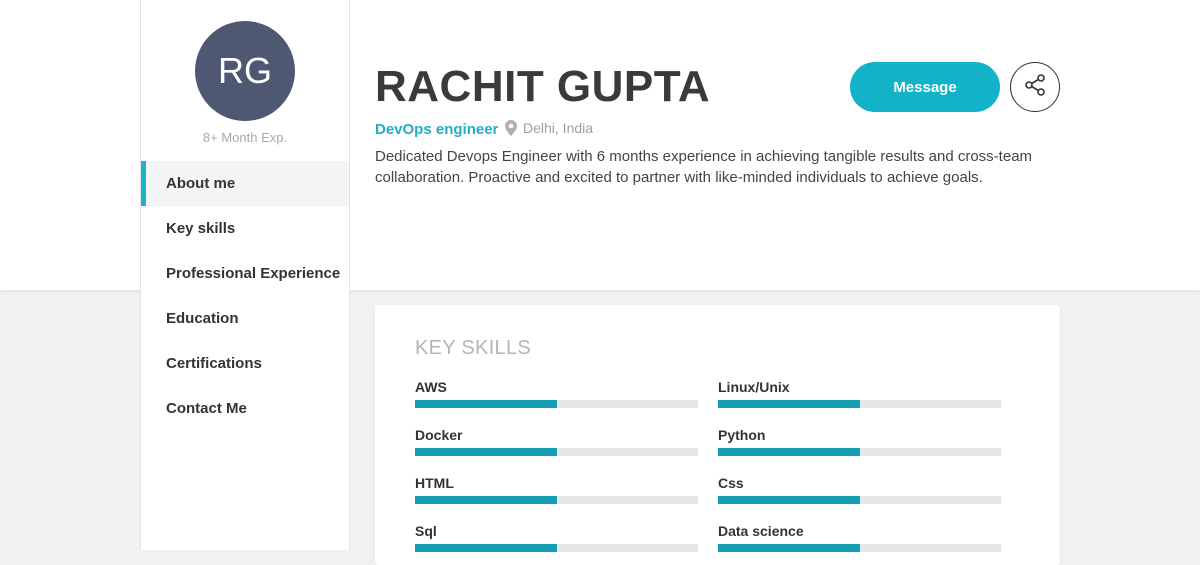  I want to click on skill-item: Docker, so click(556, 441).